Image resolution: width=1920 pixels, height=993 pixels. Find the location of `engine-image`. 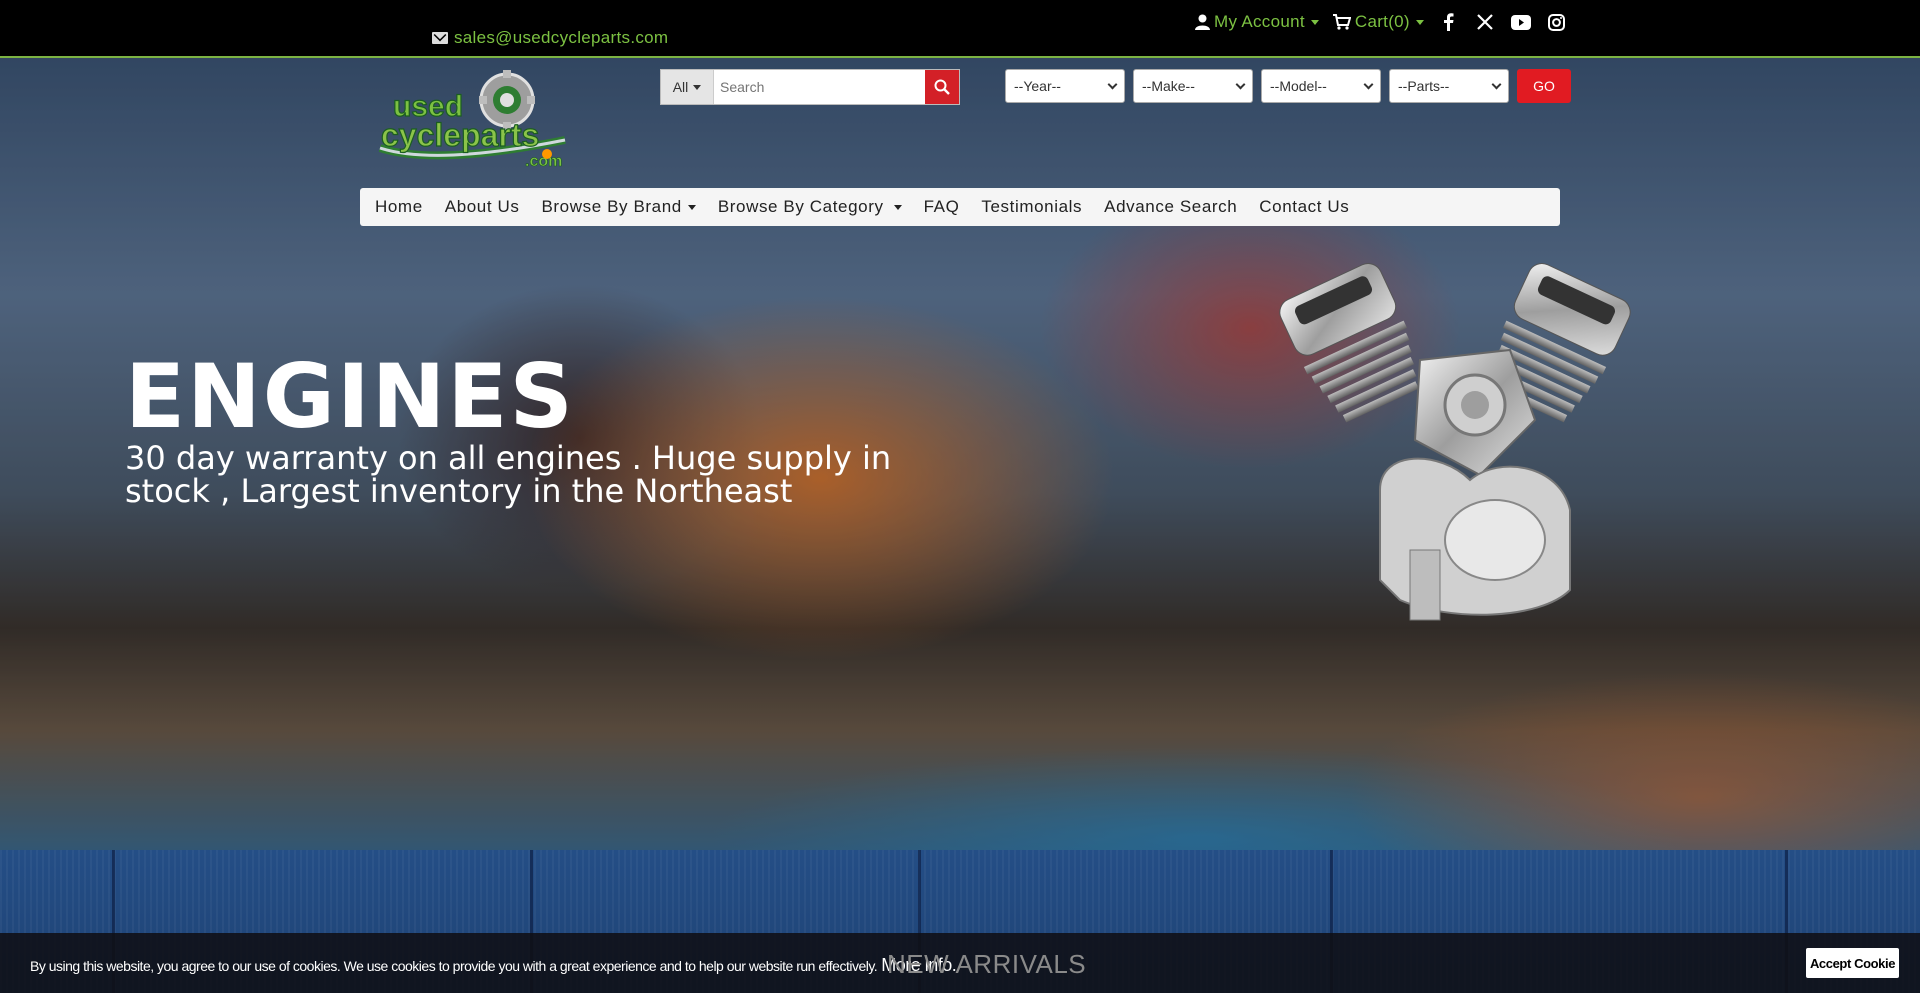

engine-image is located at coordinates (1455, 442).